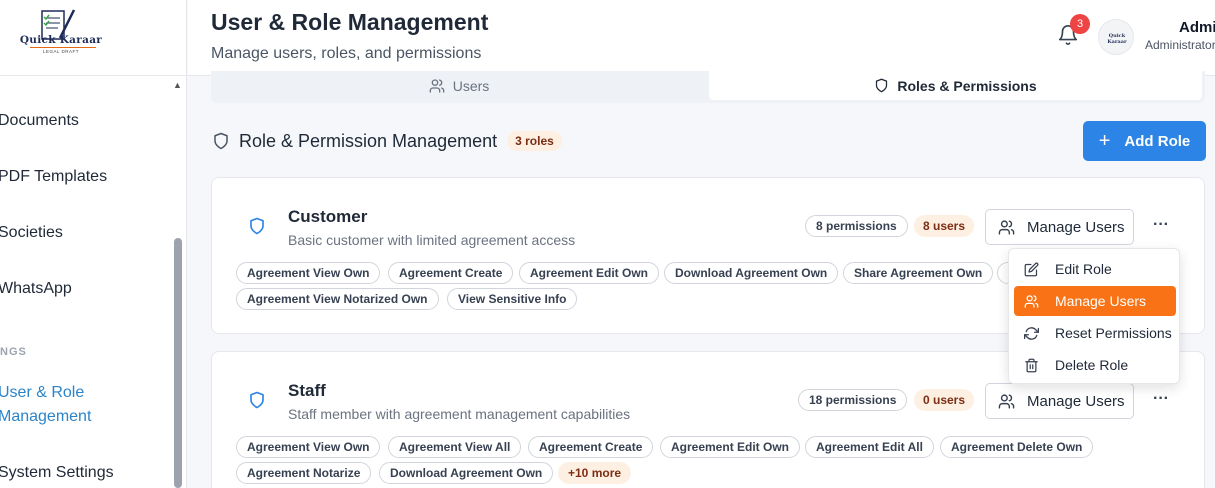 The height and width of the screenshot is (488, 1215). Describe the element at coordinates (1180, 45) in the screenshot. I see `user-role: Administrator` at that location.